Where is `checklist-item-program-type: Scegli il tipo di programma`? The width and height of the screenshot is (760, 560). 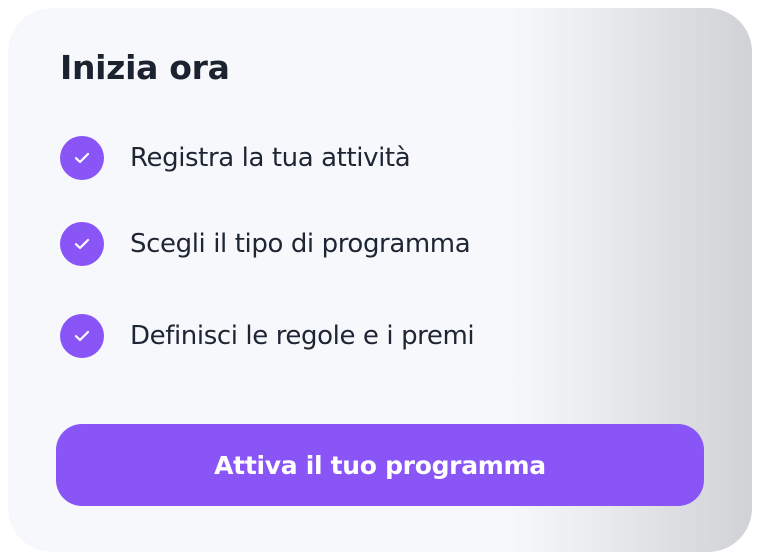
checklist-item-program-type: Scegli il tipo di programma is located at coordinates (265, 244).